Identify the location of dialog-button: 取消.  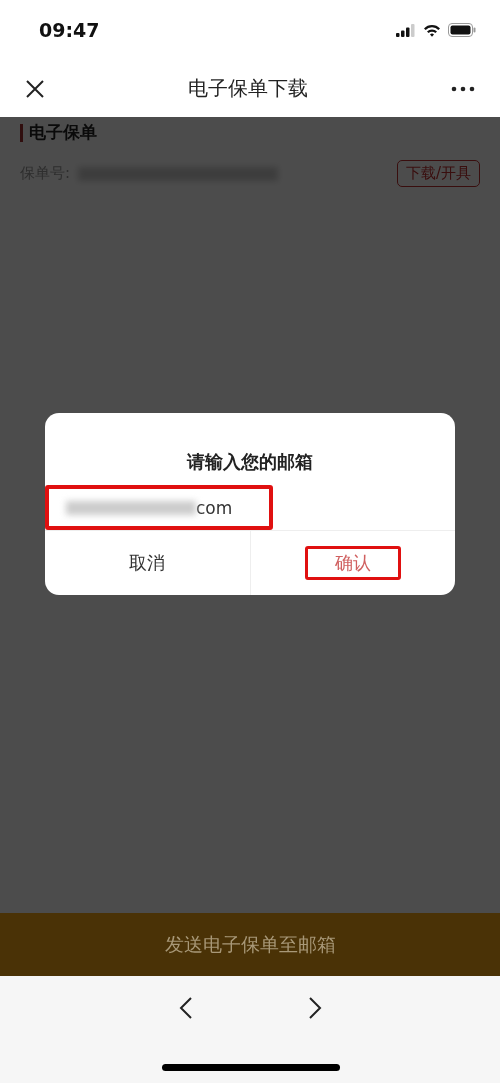
(147, 563).